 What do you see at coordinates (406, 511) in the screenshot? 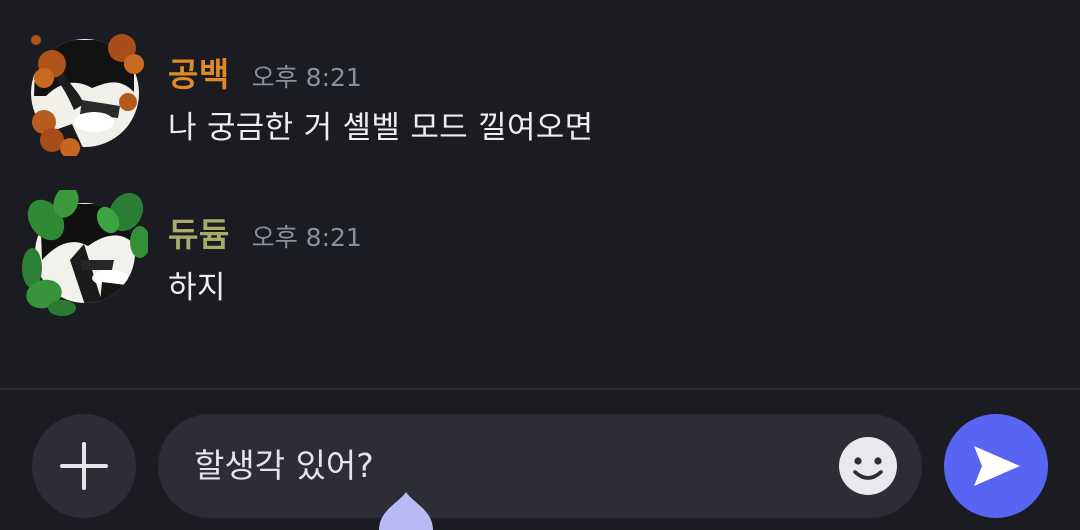
I see `drag-handle-icon` at bounding box center [406, 511].